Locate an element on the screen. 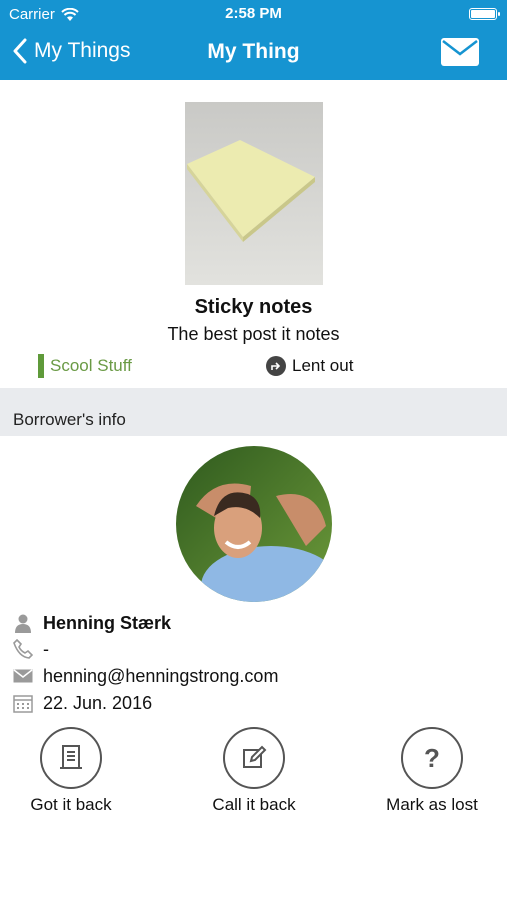 The height and width of the screenshot is (900, 507). question-icon-circle: ? is located at coordinates (432, 758).